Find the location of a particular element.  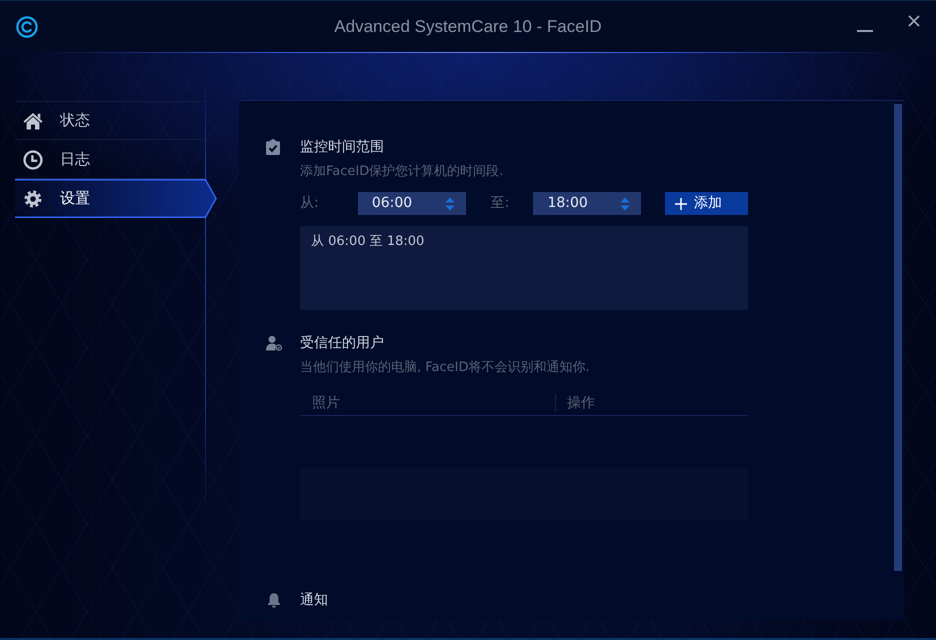

bell-icon is located at coordinates (274, 600).